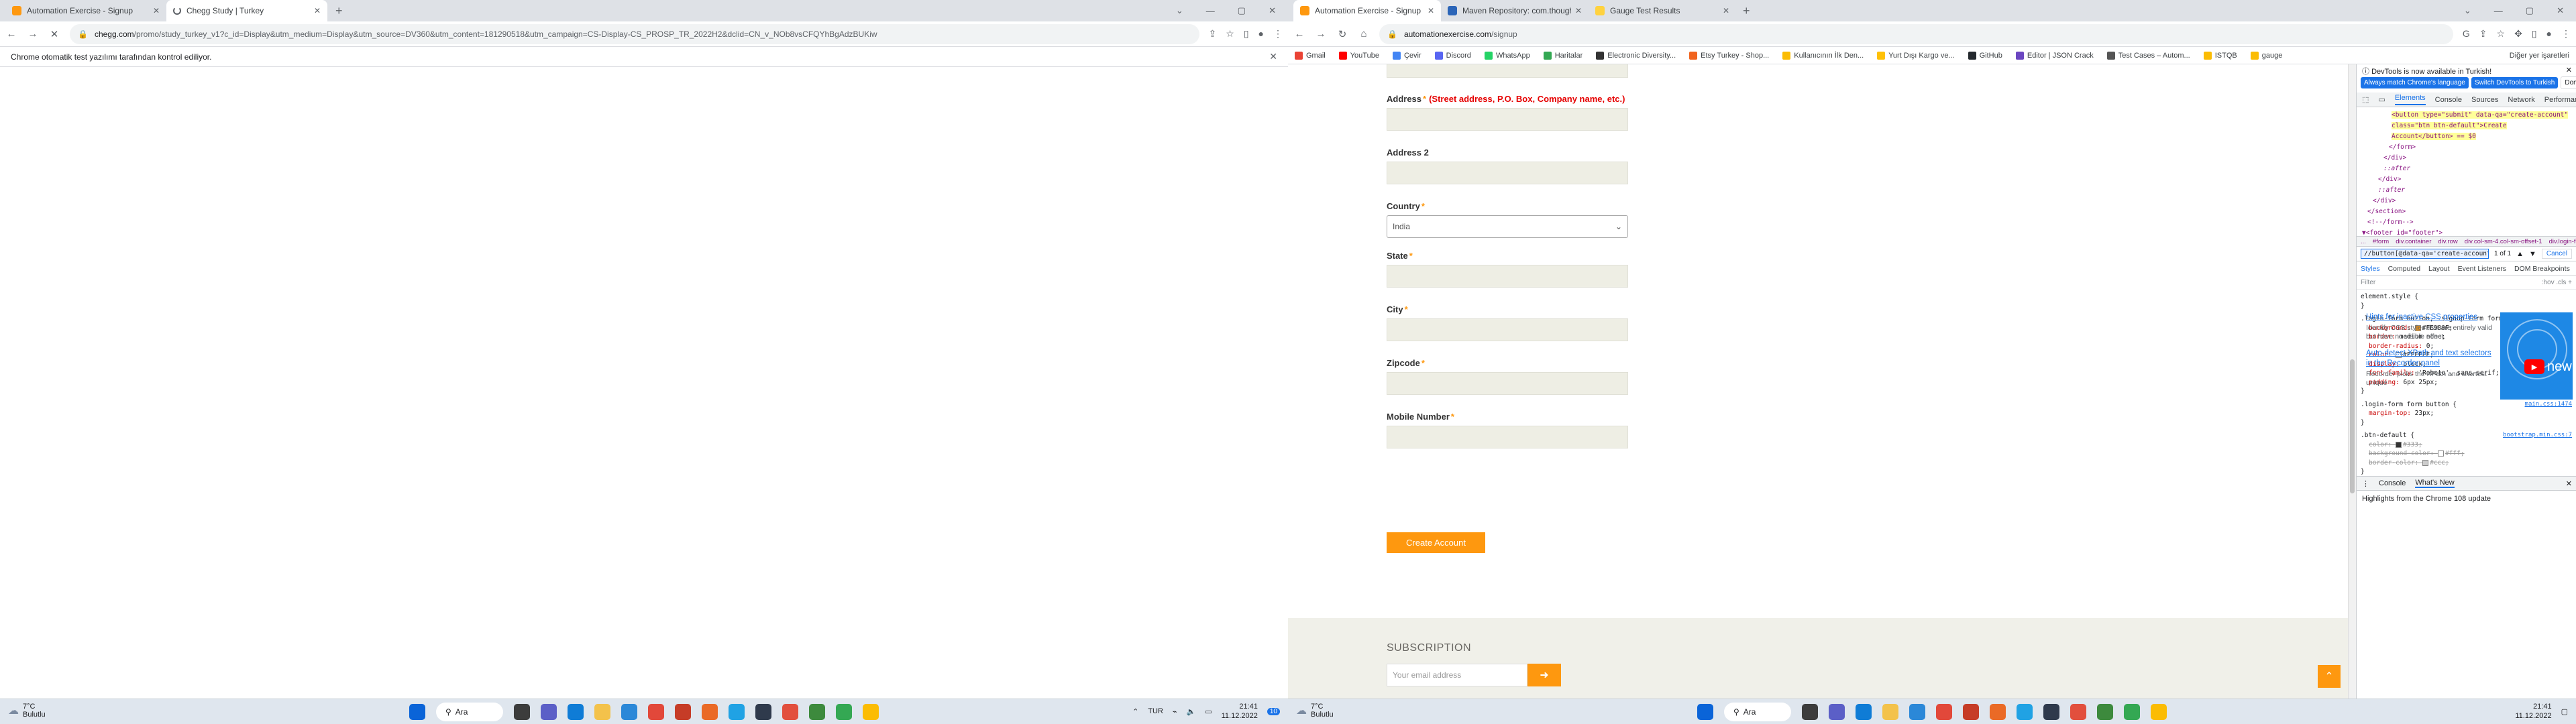 The image size is (2576, 724). Describe the element at coordinates (1507, 276) in the screenshot. I see `state-input` at that location.